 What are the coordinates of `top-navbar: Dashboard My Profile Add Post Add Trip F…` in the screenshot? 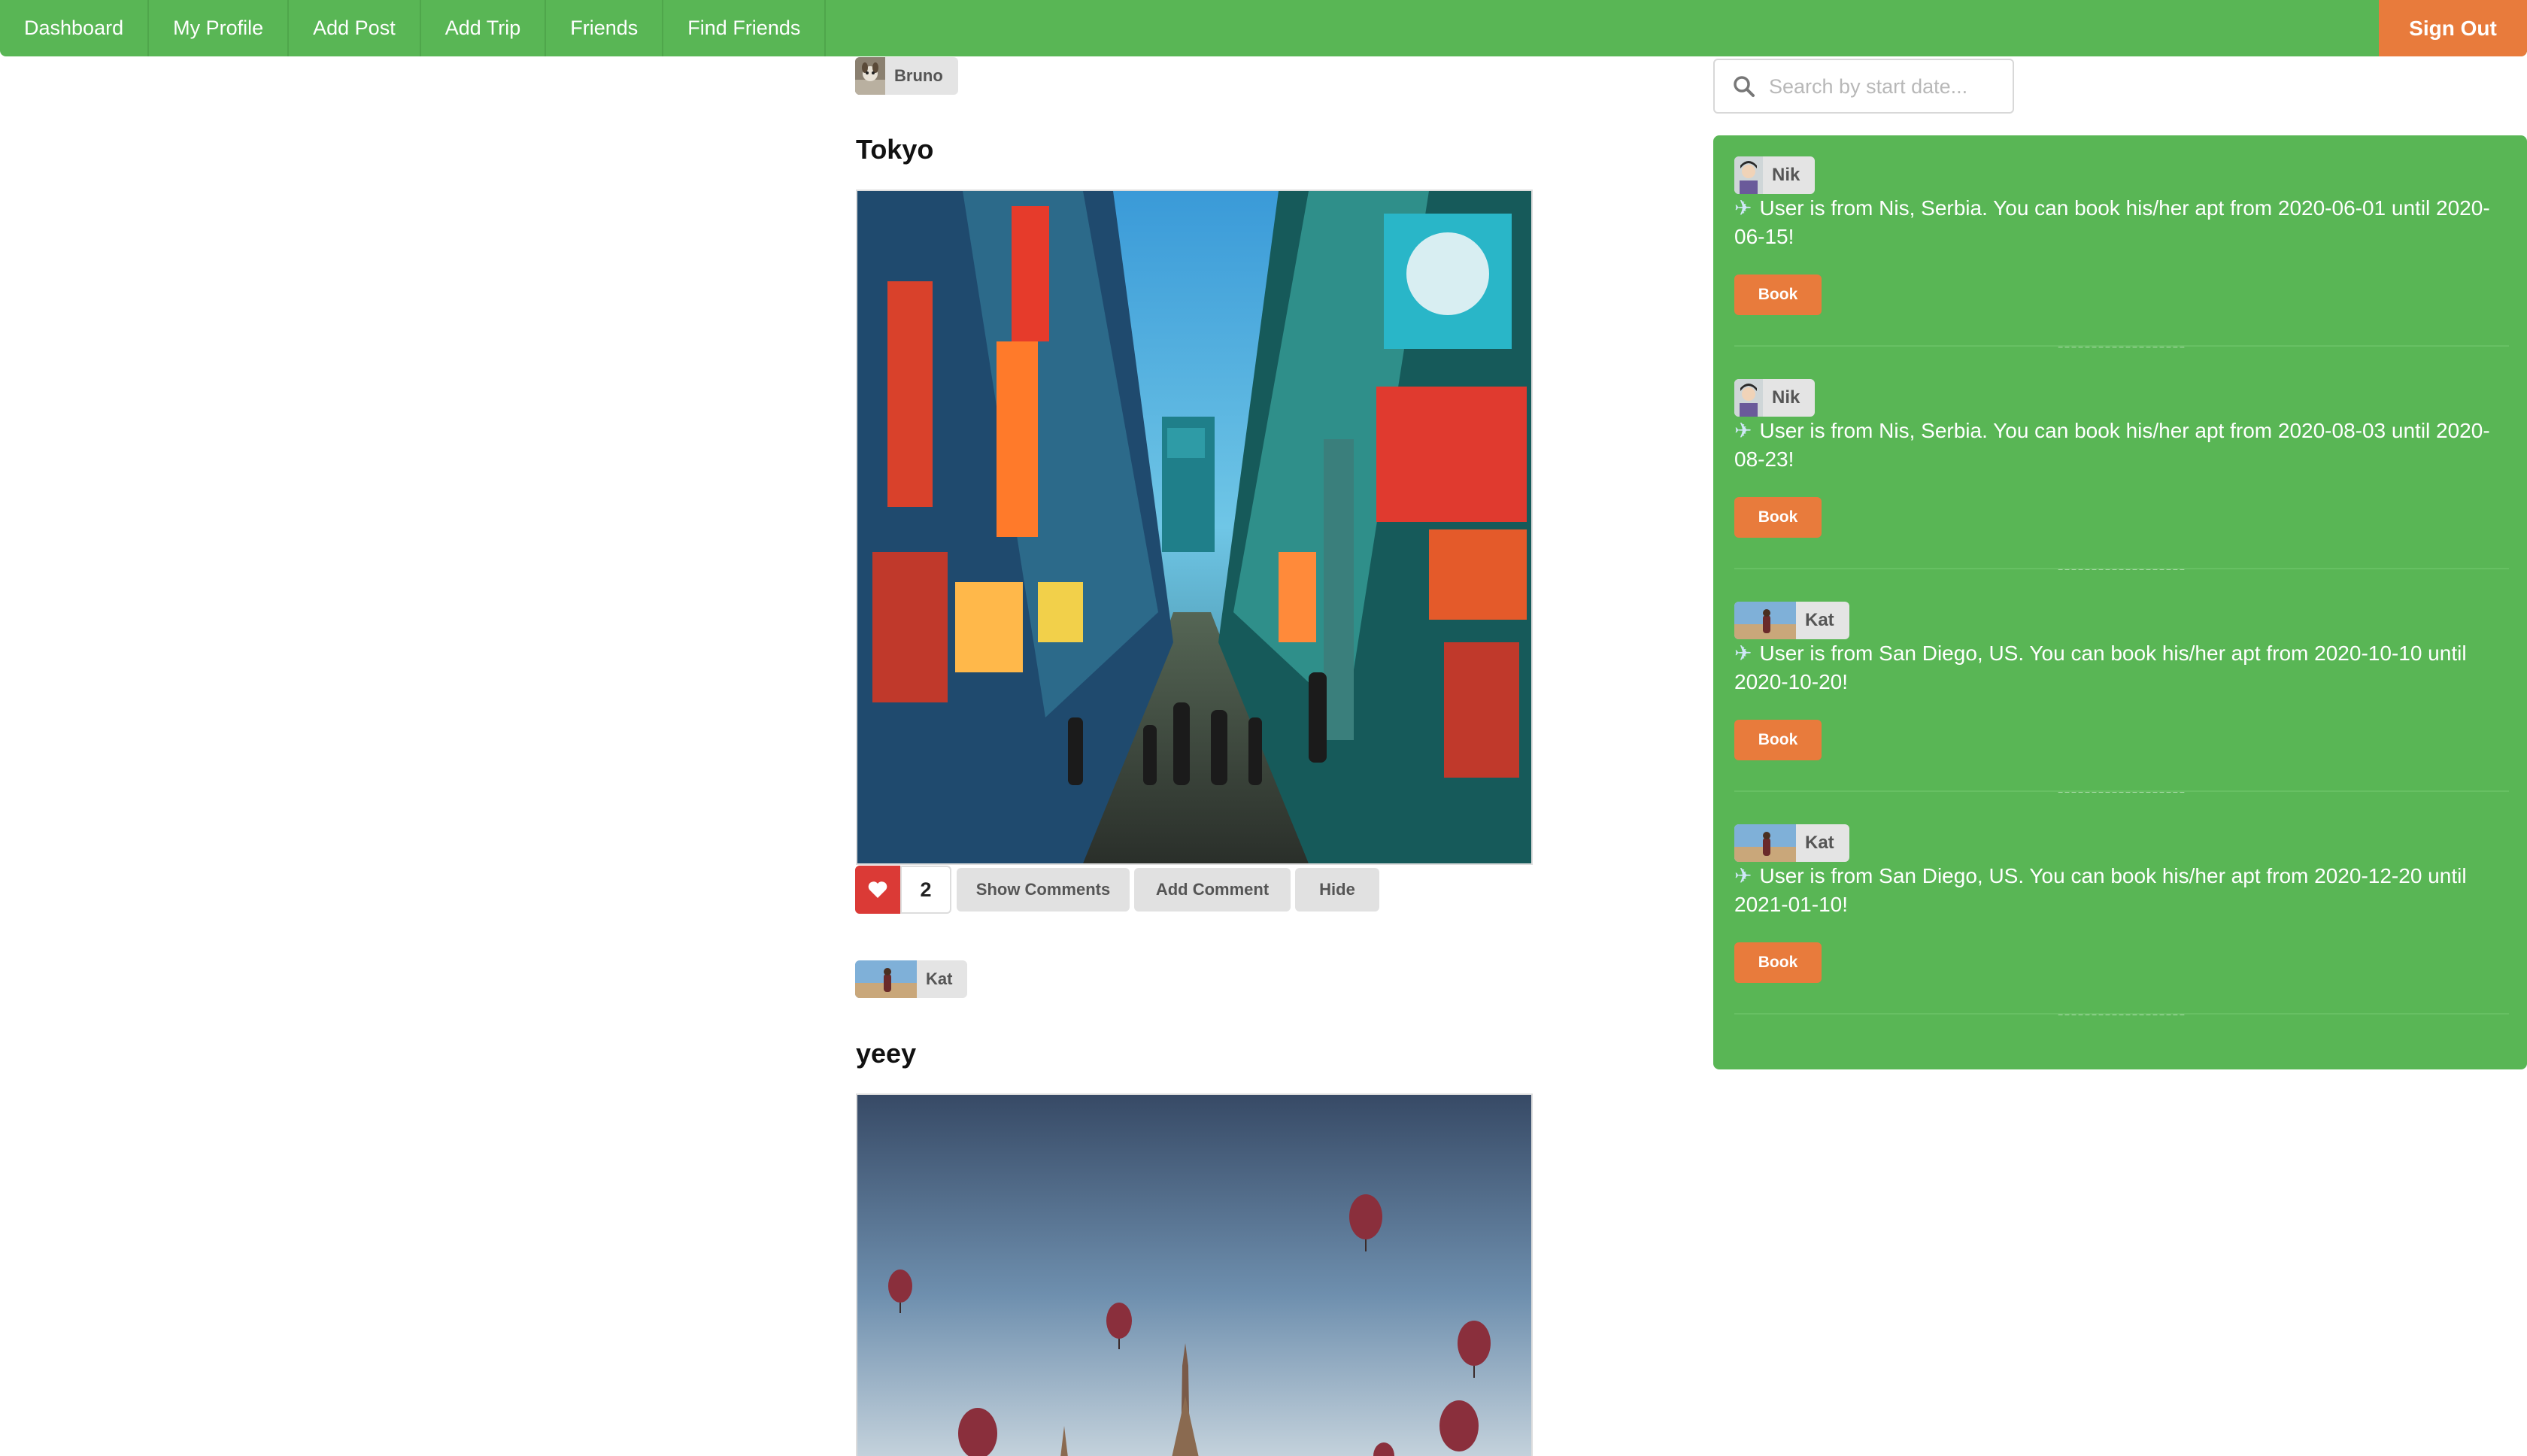 It's located at (1263, 28).